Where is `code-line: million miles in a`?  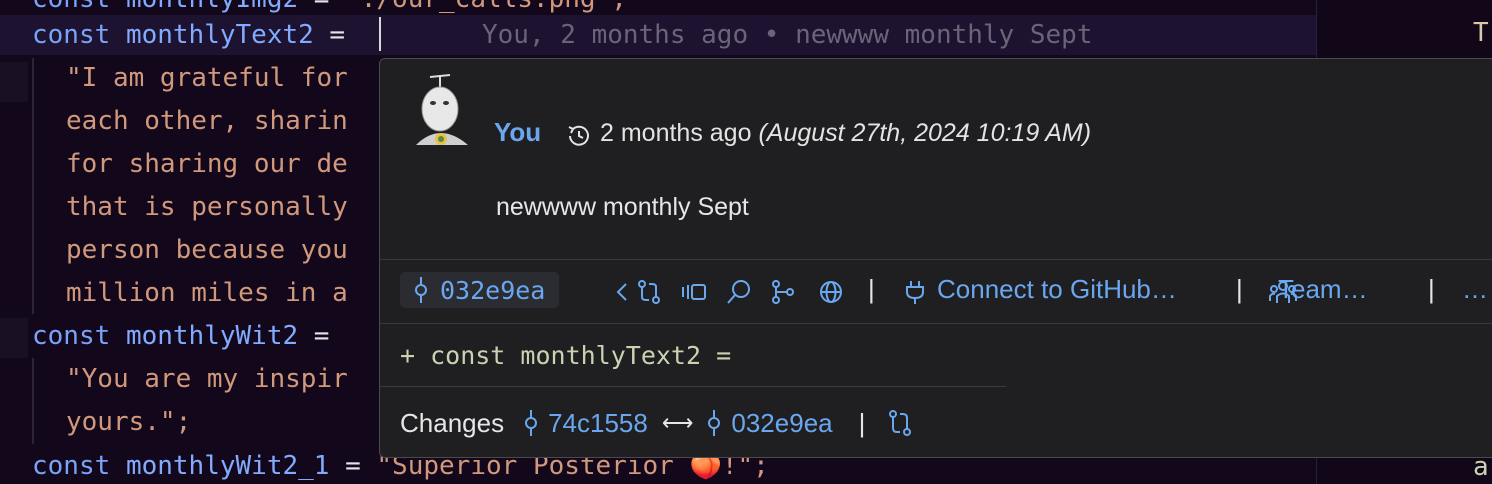
code-line: million miles in a is located at coordinates (207, 293).